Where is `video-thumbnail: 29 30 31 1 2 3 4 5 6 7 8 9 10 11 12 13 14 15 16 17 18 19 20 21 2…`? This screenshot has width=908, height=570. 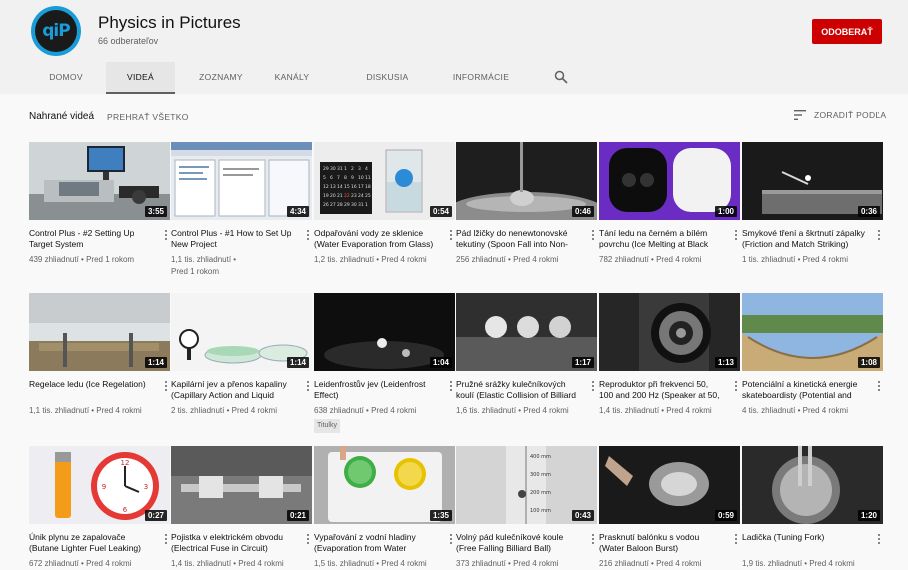 video-thumbnail: 29 30 31 1 2 3 4 5 6 7 8 9 10 11 12 13 14 15 16 17 18 19 20 21 2… is located at coordinates (384, 181).